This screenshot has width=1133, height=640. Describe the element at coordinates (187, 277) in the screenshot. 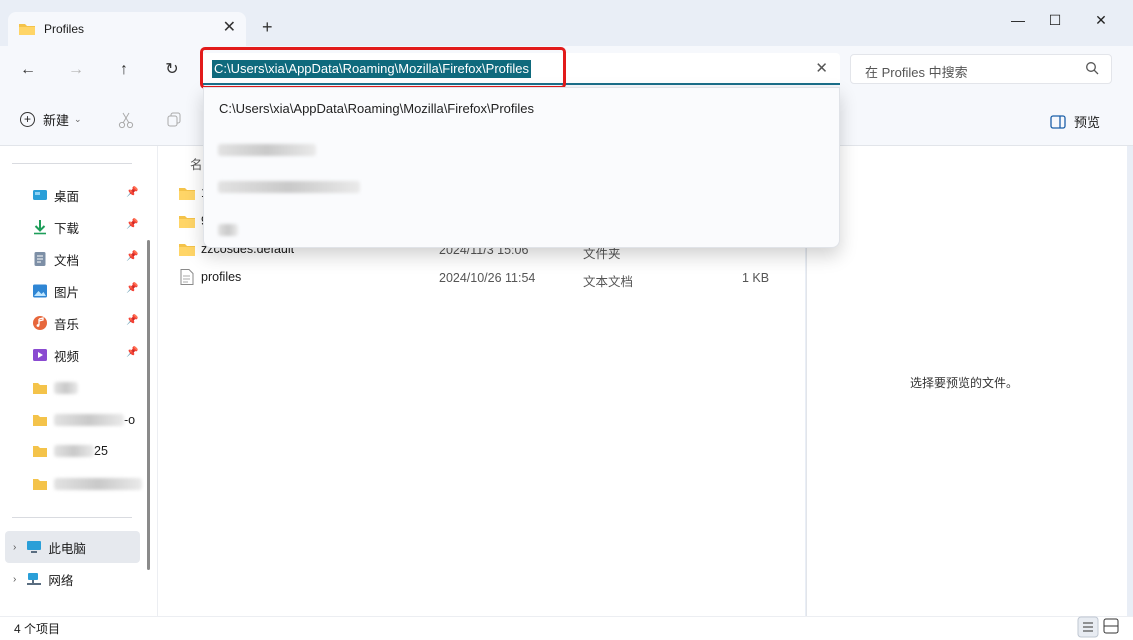

I see `text-file-icon` at that location.